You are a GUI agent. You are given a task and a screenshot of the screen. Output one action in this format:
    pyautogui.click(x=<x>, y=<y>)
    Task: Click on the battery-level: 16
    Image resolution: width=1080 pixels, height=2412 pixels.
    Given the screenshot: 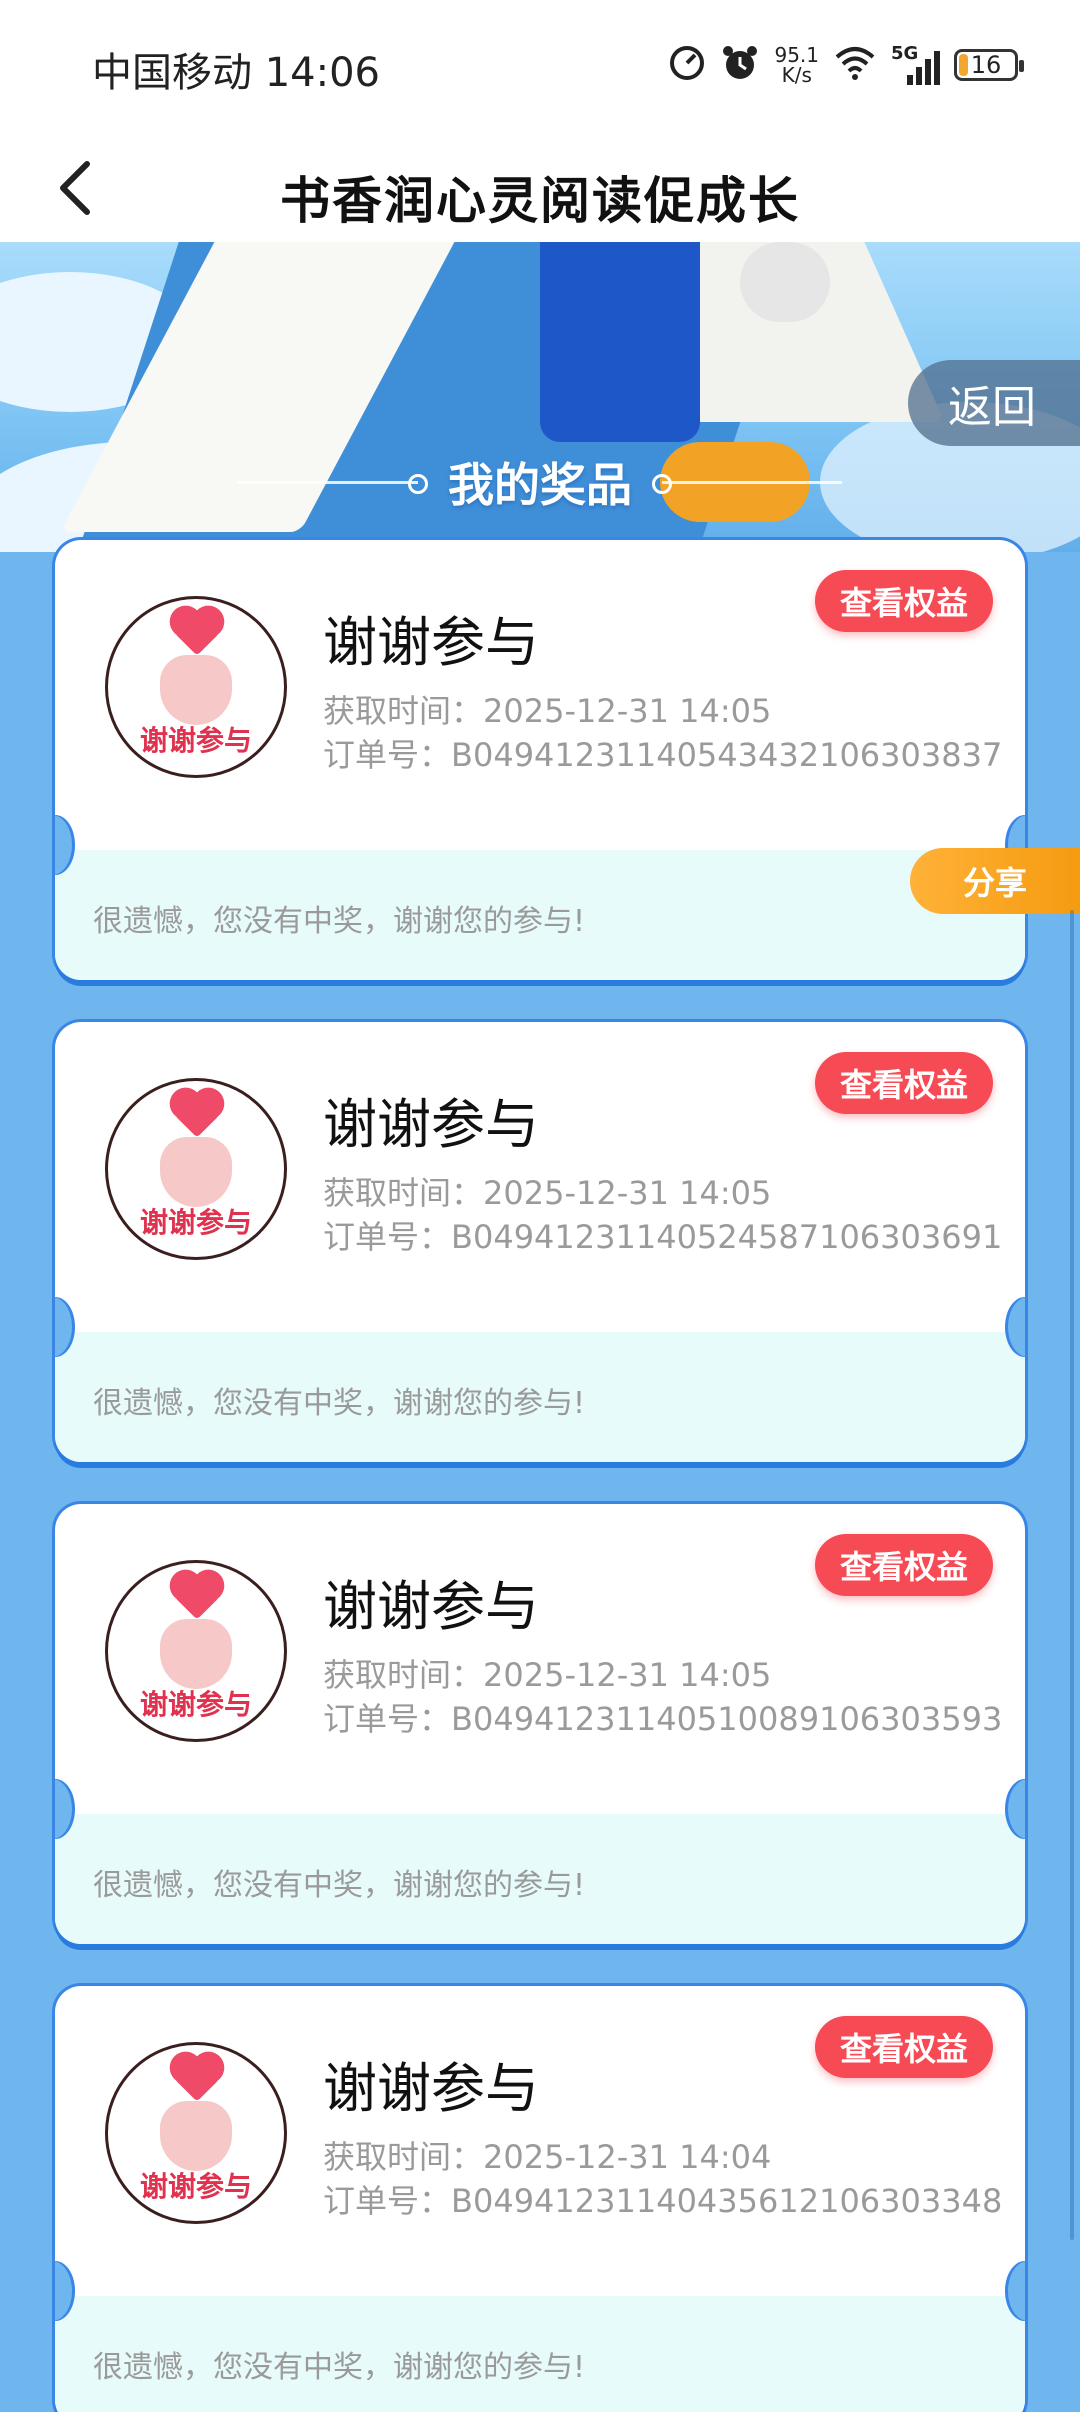 What is the action you would take?
    pyautogui.click(x=986, y=65)
    